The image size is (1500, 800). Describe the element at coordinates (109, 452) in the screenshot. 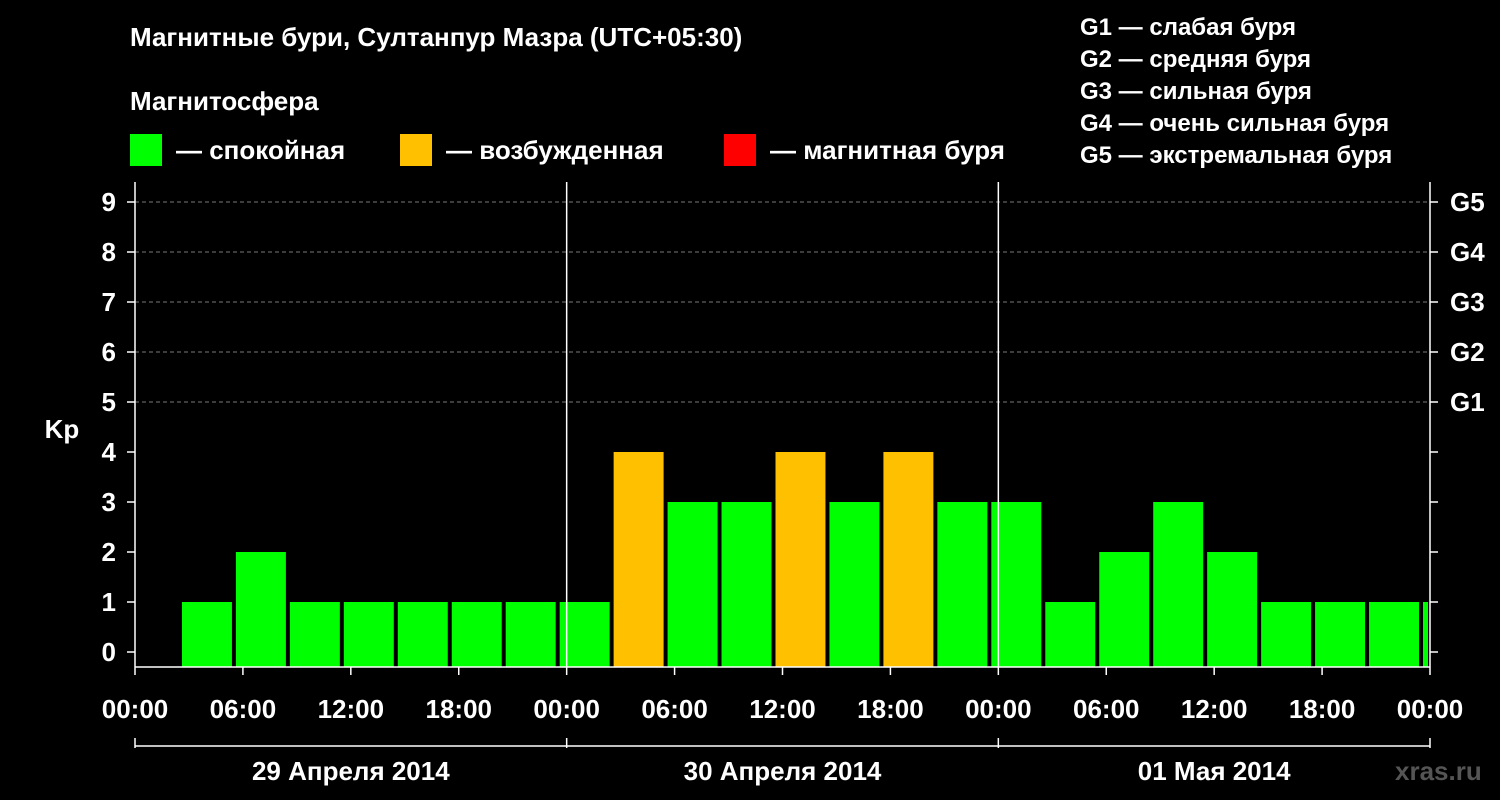

I see `y-tick-label: 4` at that location.